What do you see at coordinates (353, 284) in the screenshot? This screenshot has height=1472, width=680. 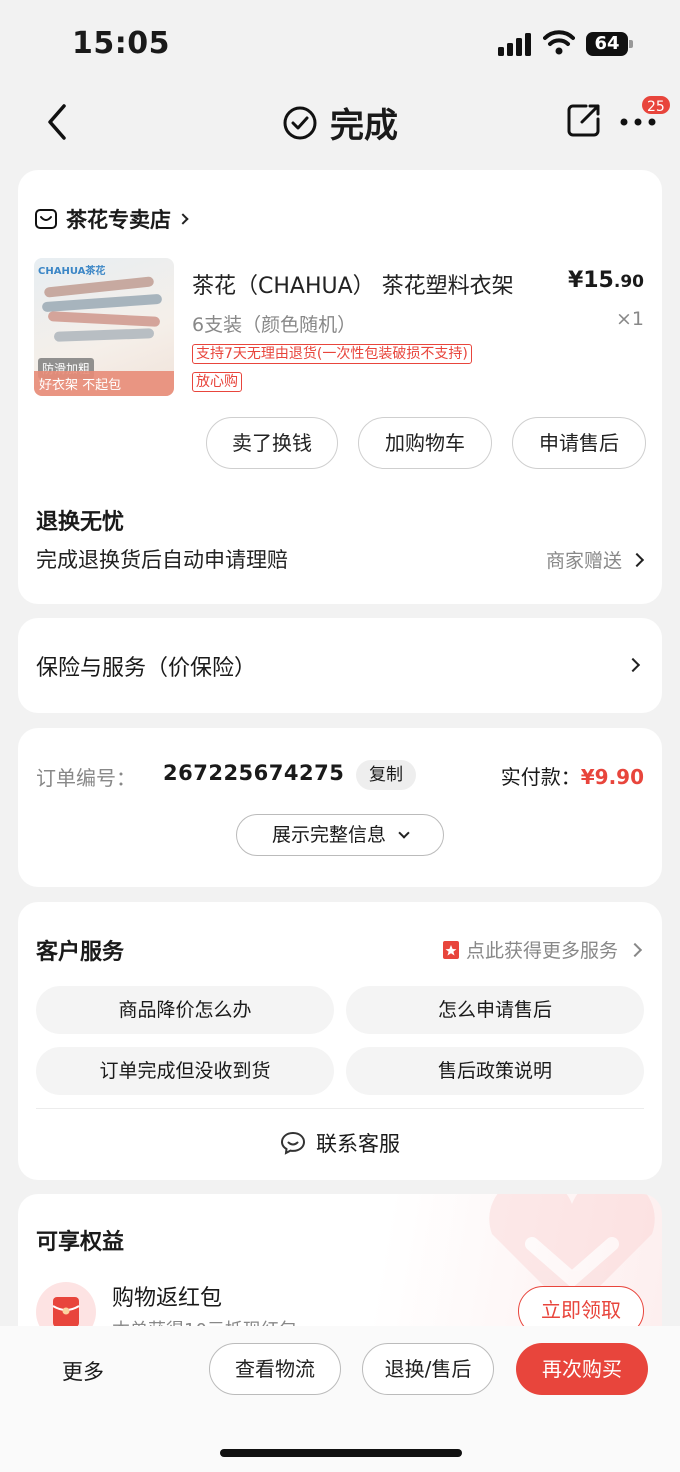 I see `product-title: 茶花（CHAHUA） 茶花塑料衣架` at bounding box center [353, 284].